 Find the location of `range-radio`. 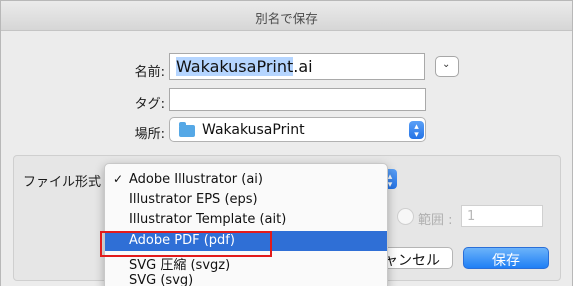

range-radio is located at coordinates (405, 216).